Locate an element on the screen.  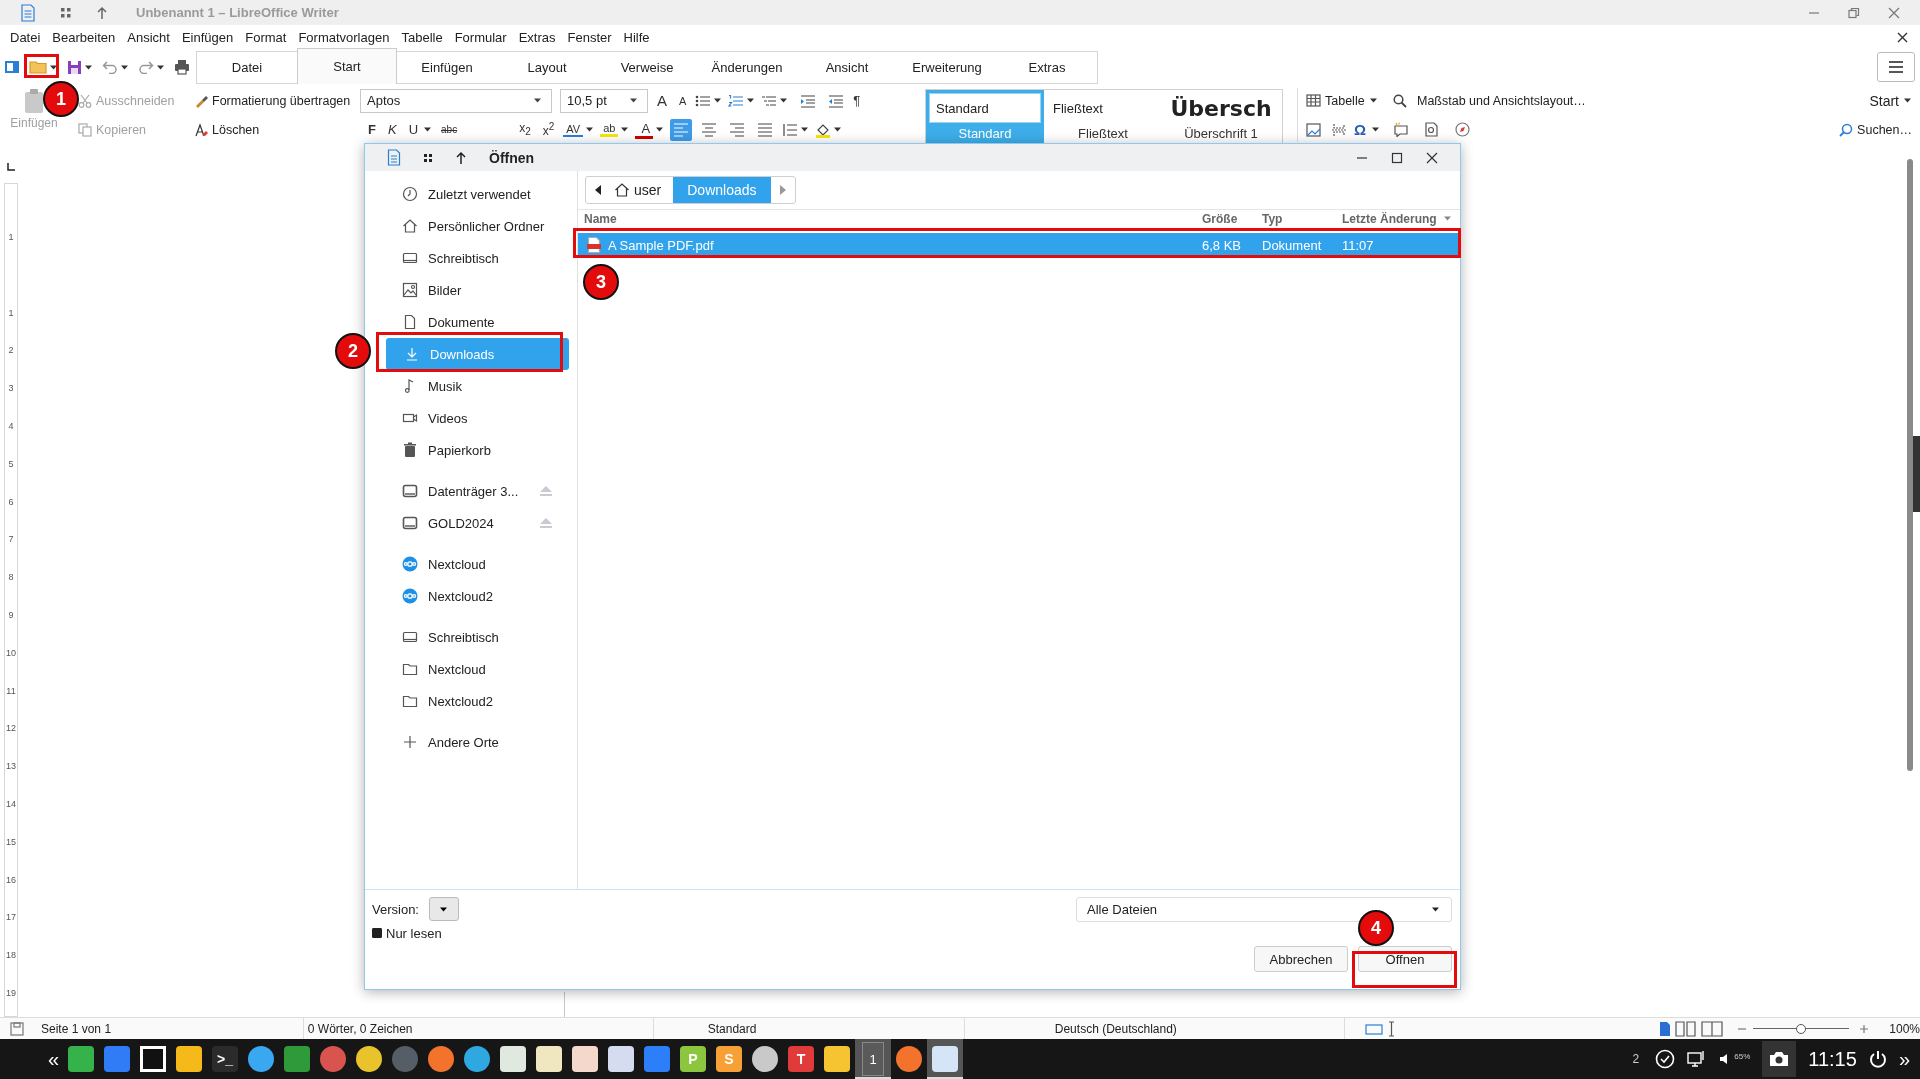
ribbon-tab: Layout is located at coordinates (547, 67).